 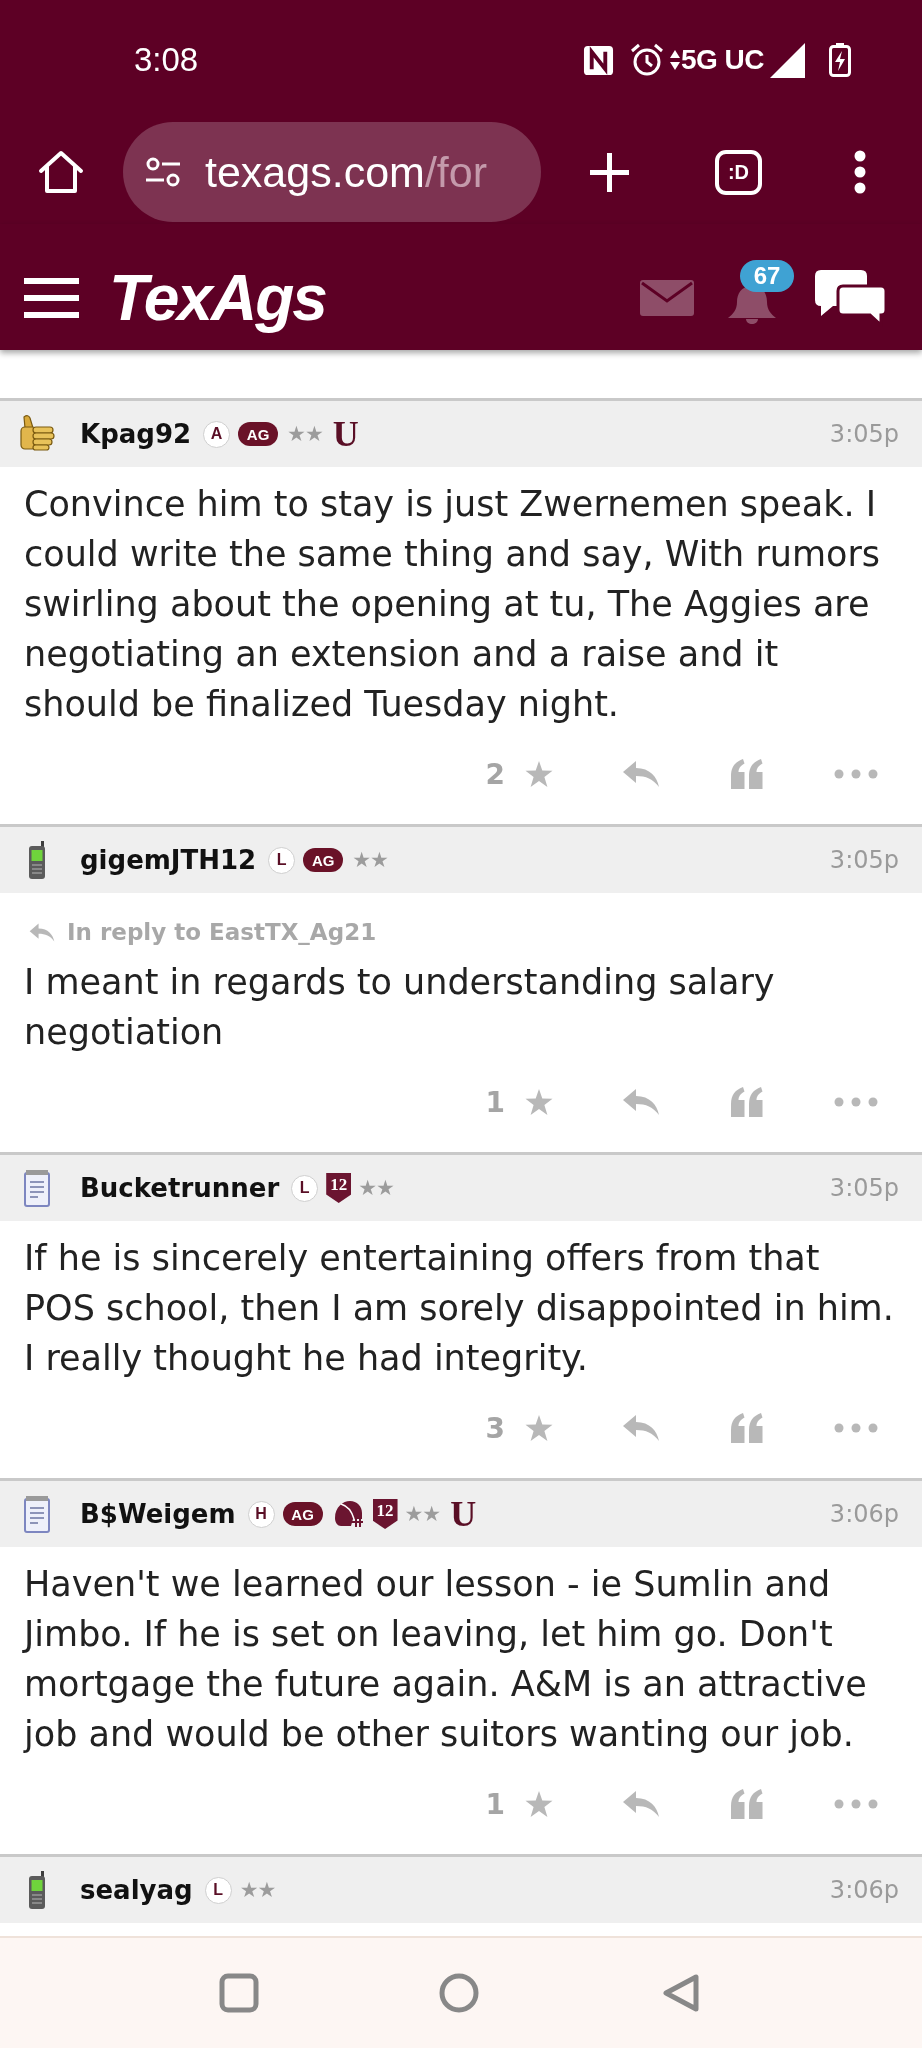 I want to click on post-text: I meant in regards to understanding salary negotiation, so click(x=400, y=1007).